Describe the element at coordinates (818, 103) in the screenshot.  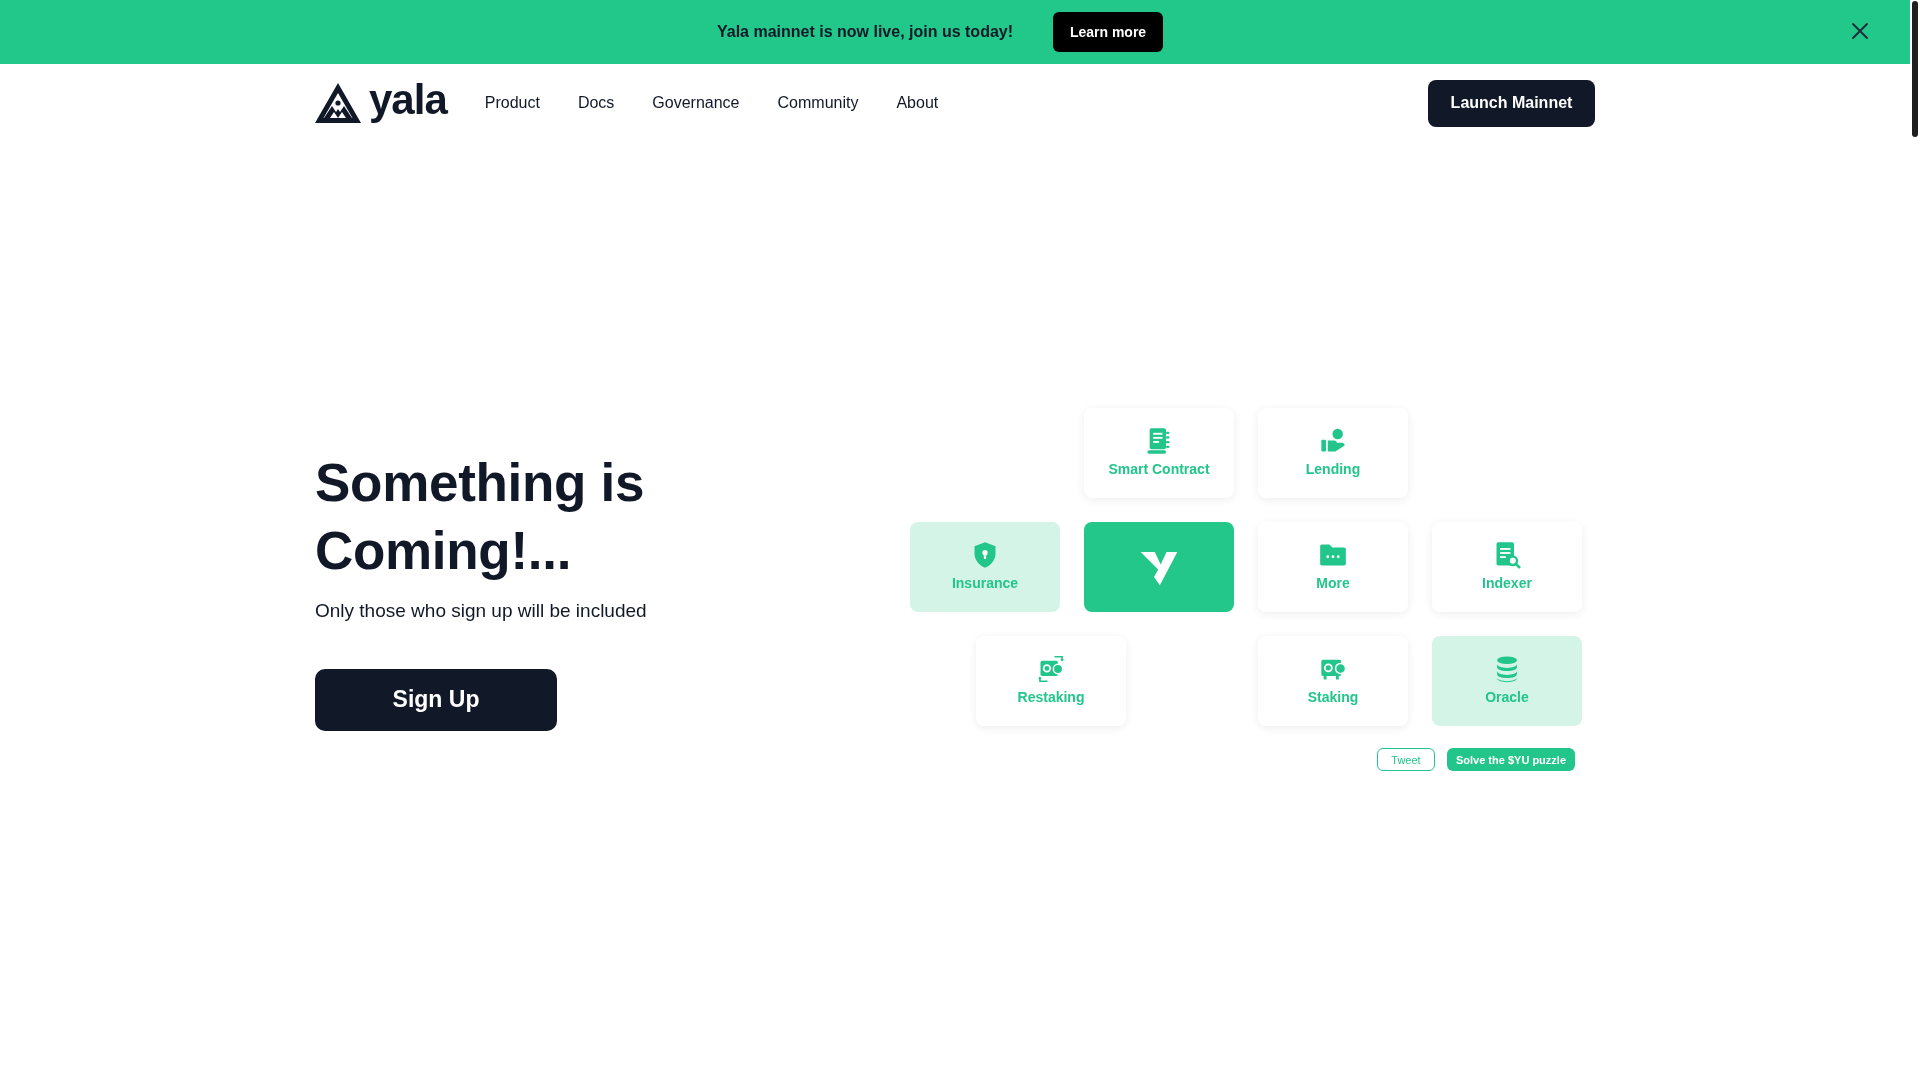
I see `nav-link: Community` at that location.